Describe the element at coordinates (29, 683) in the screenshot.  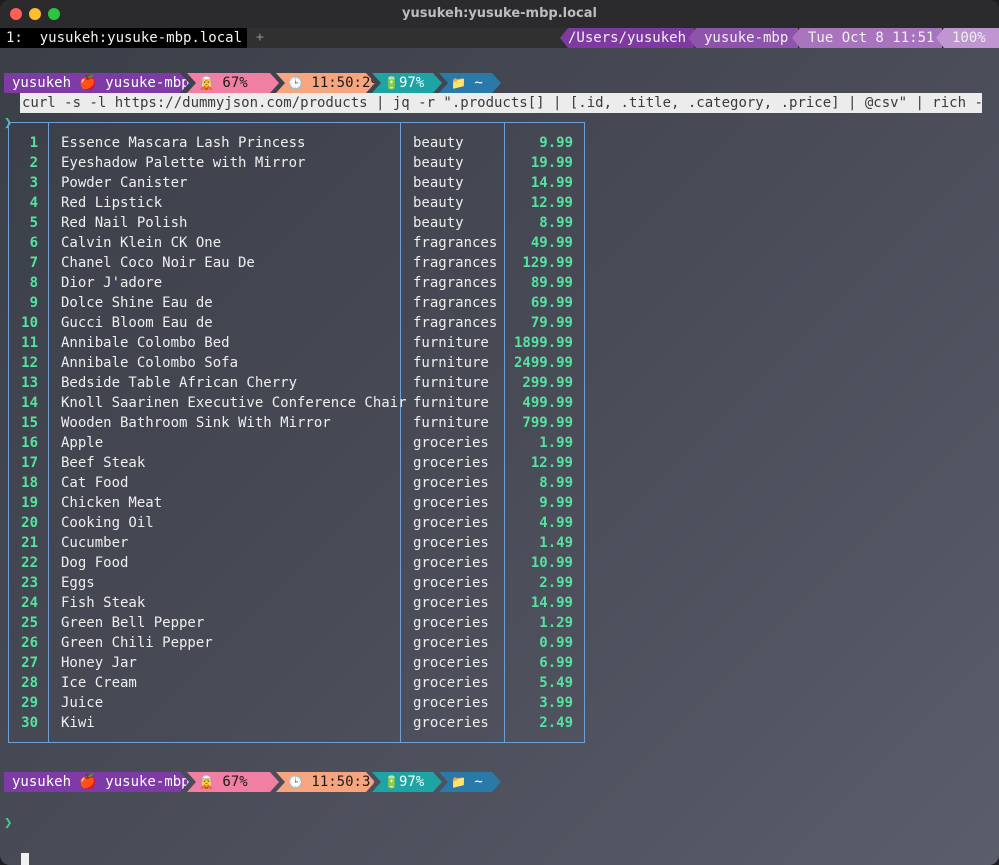
I see `row-id: 28` at that location.